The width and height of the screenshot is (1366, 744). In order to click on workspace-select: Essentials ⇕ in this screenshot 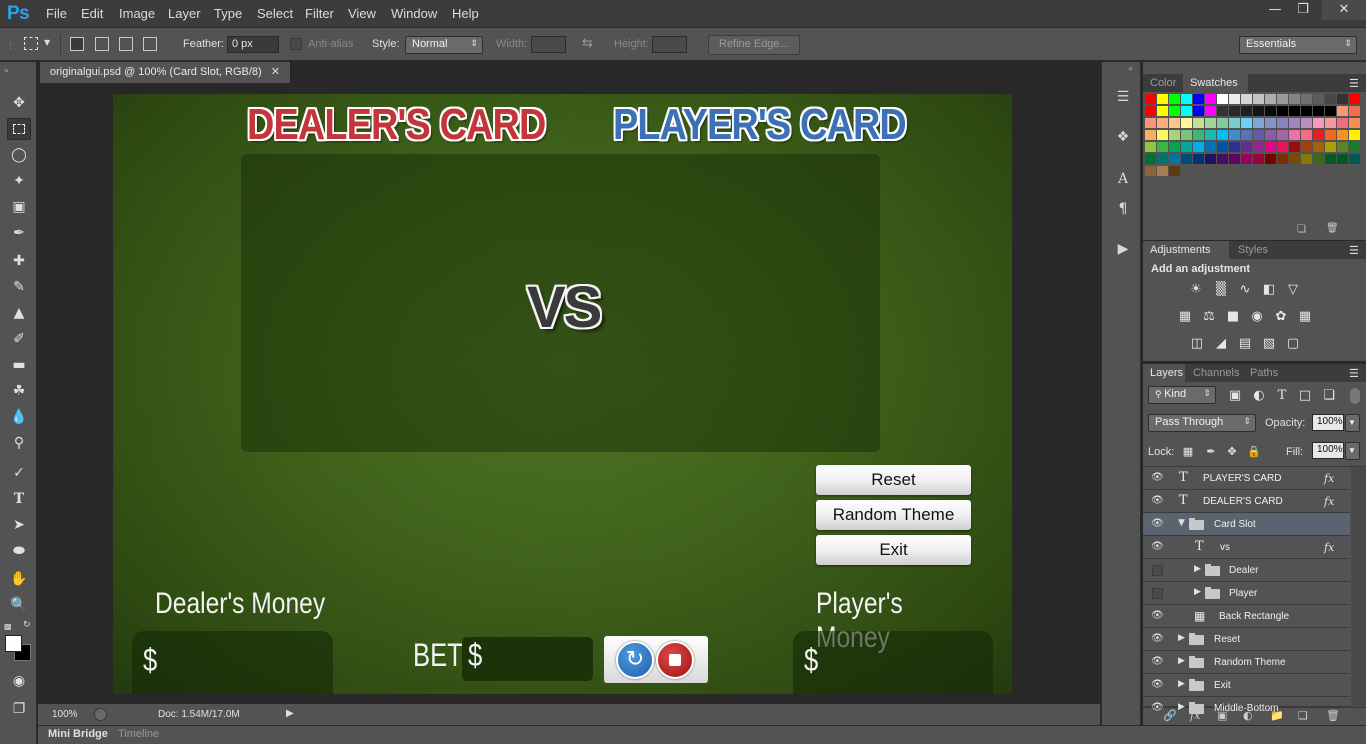, I will do `click(1298, 45)`.